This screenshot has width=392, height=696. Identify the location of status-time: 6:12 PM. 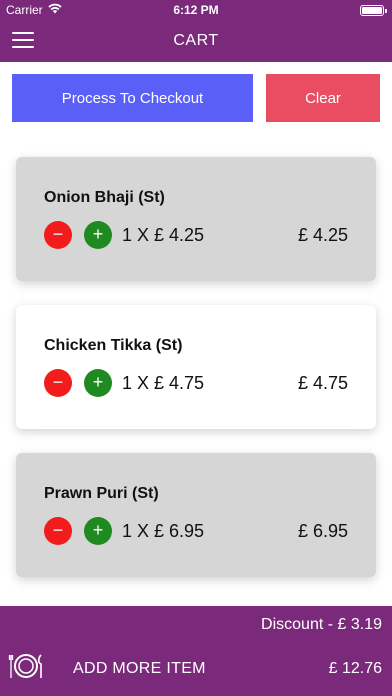
(196, 10).